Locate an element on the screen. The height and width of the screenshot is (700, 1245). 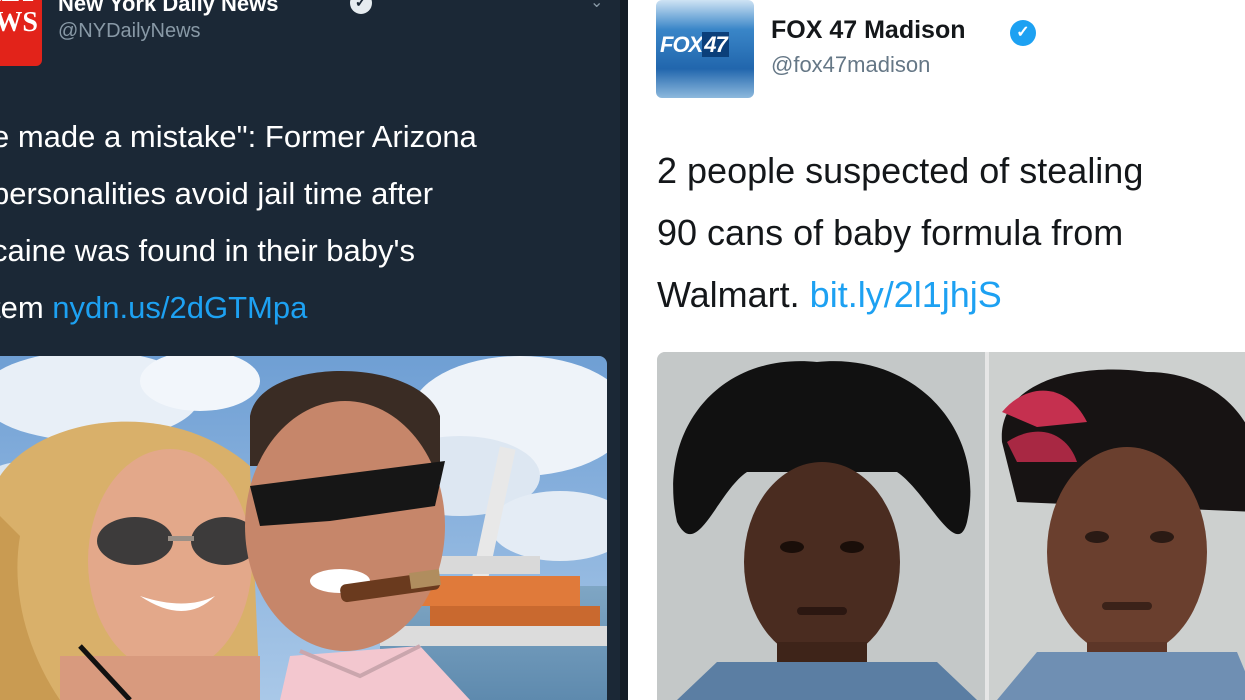
tweet-text-fragment: Walmart. is located at coordinates (733, 294).